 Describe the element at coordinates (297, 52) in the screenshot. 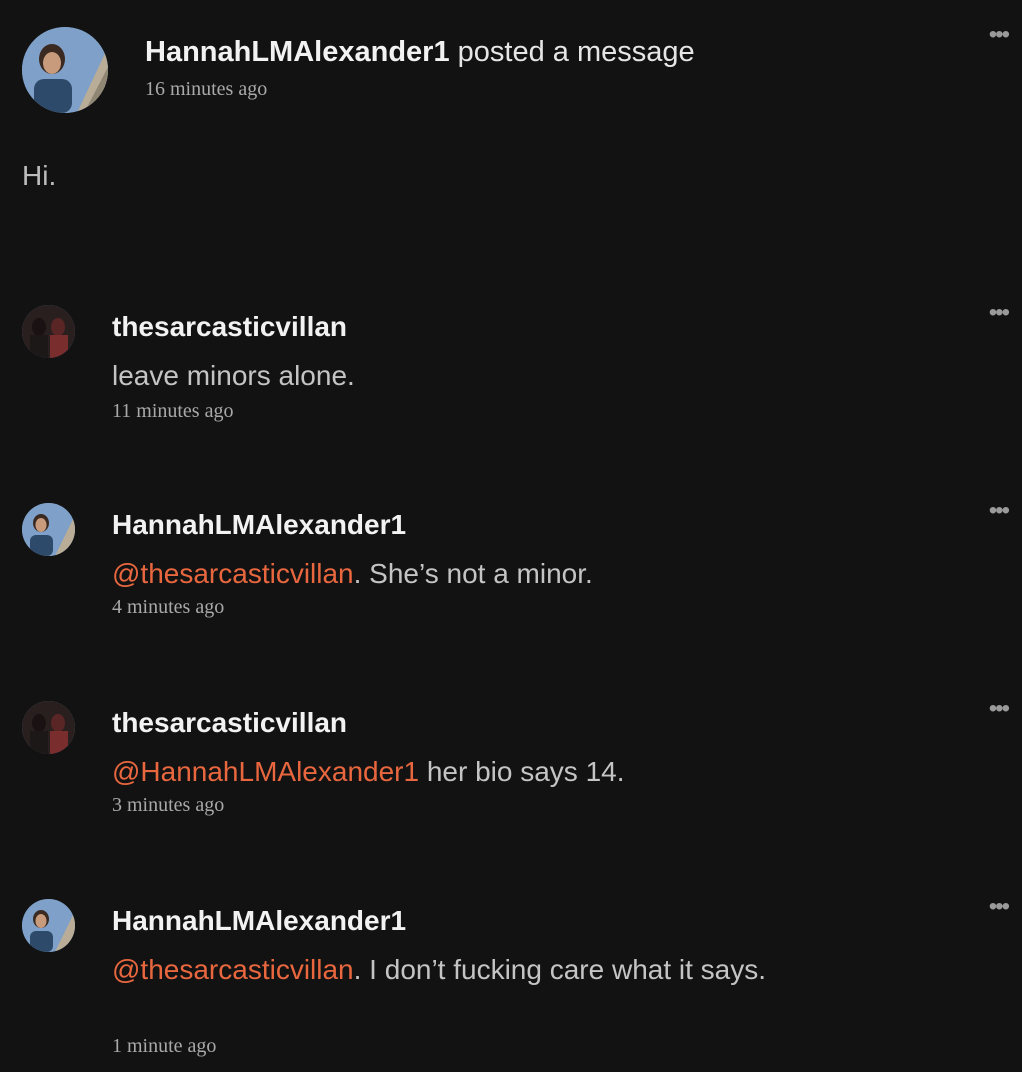

I see `poster-username: HannahLMAlexander1` at that location.